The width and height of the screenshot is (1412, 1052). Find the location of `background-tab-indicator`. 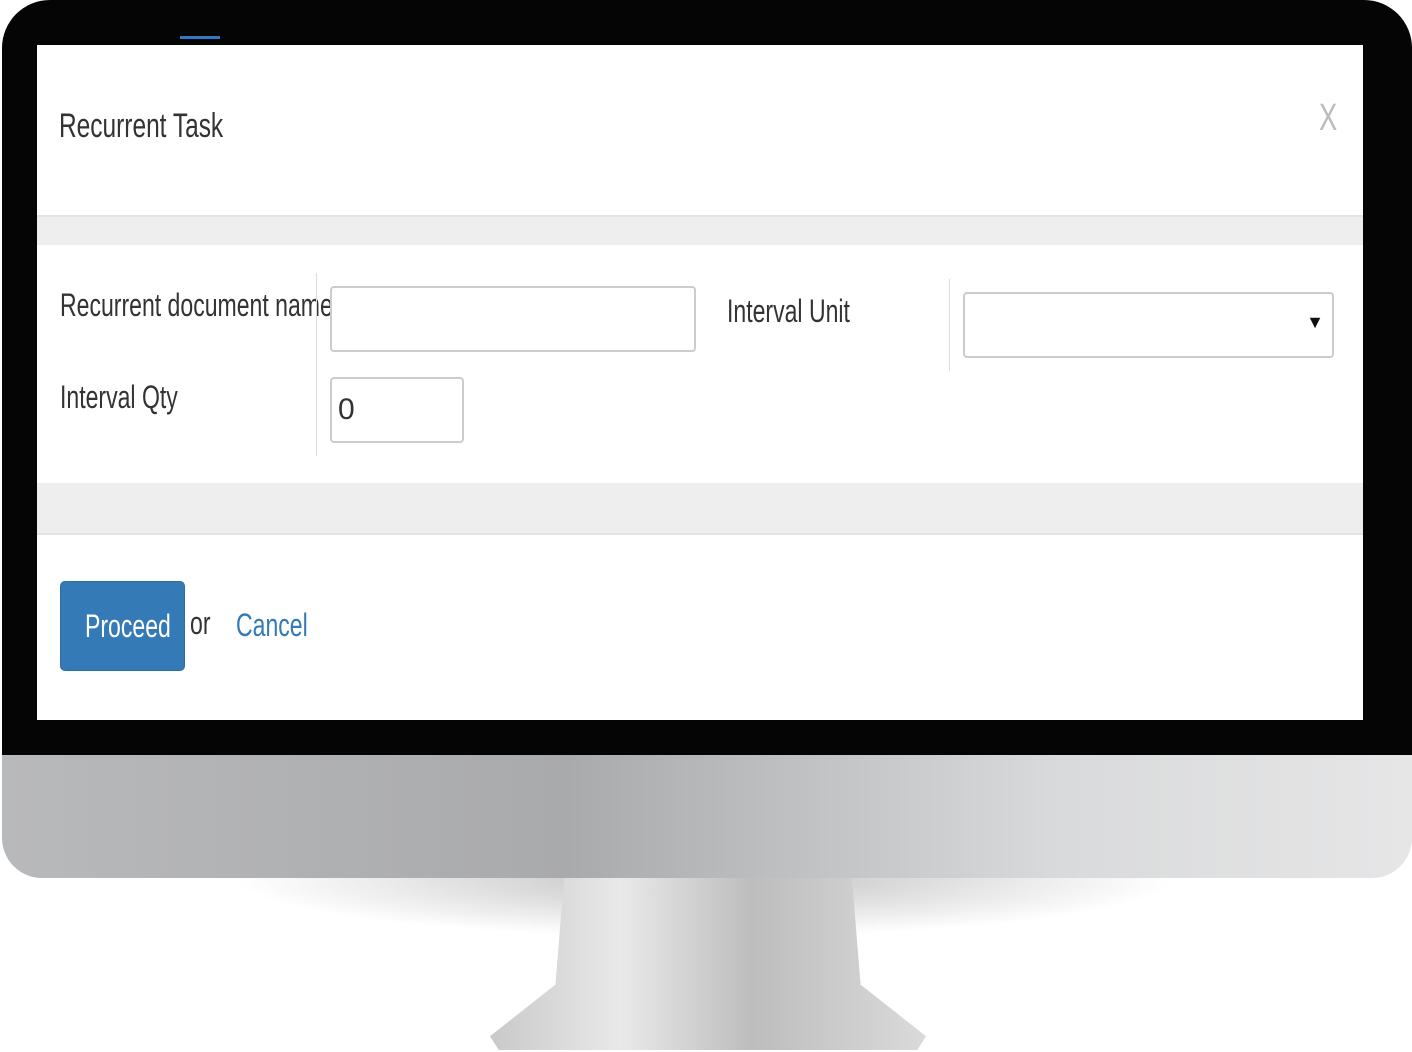

background-tab-indicator is located at coordinates (200, 37).